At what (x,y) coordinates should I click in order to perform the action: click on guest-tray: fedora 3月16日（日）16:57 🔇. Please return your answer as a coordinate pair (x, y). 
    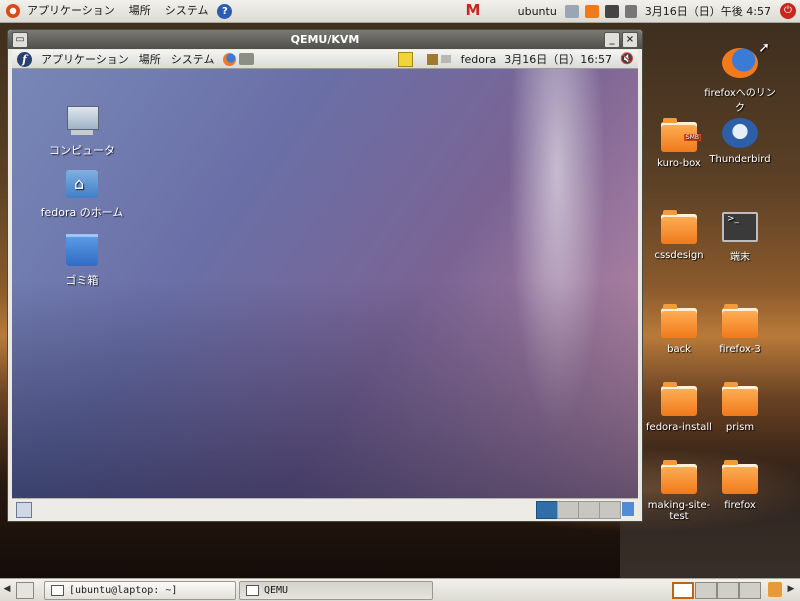
    Looking at the image, I should click on (515, 59).